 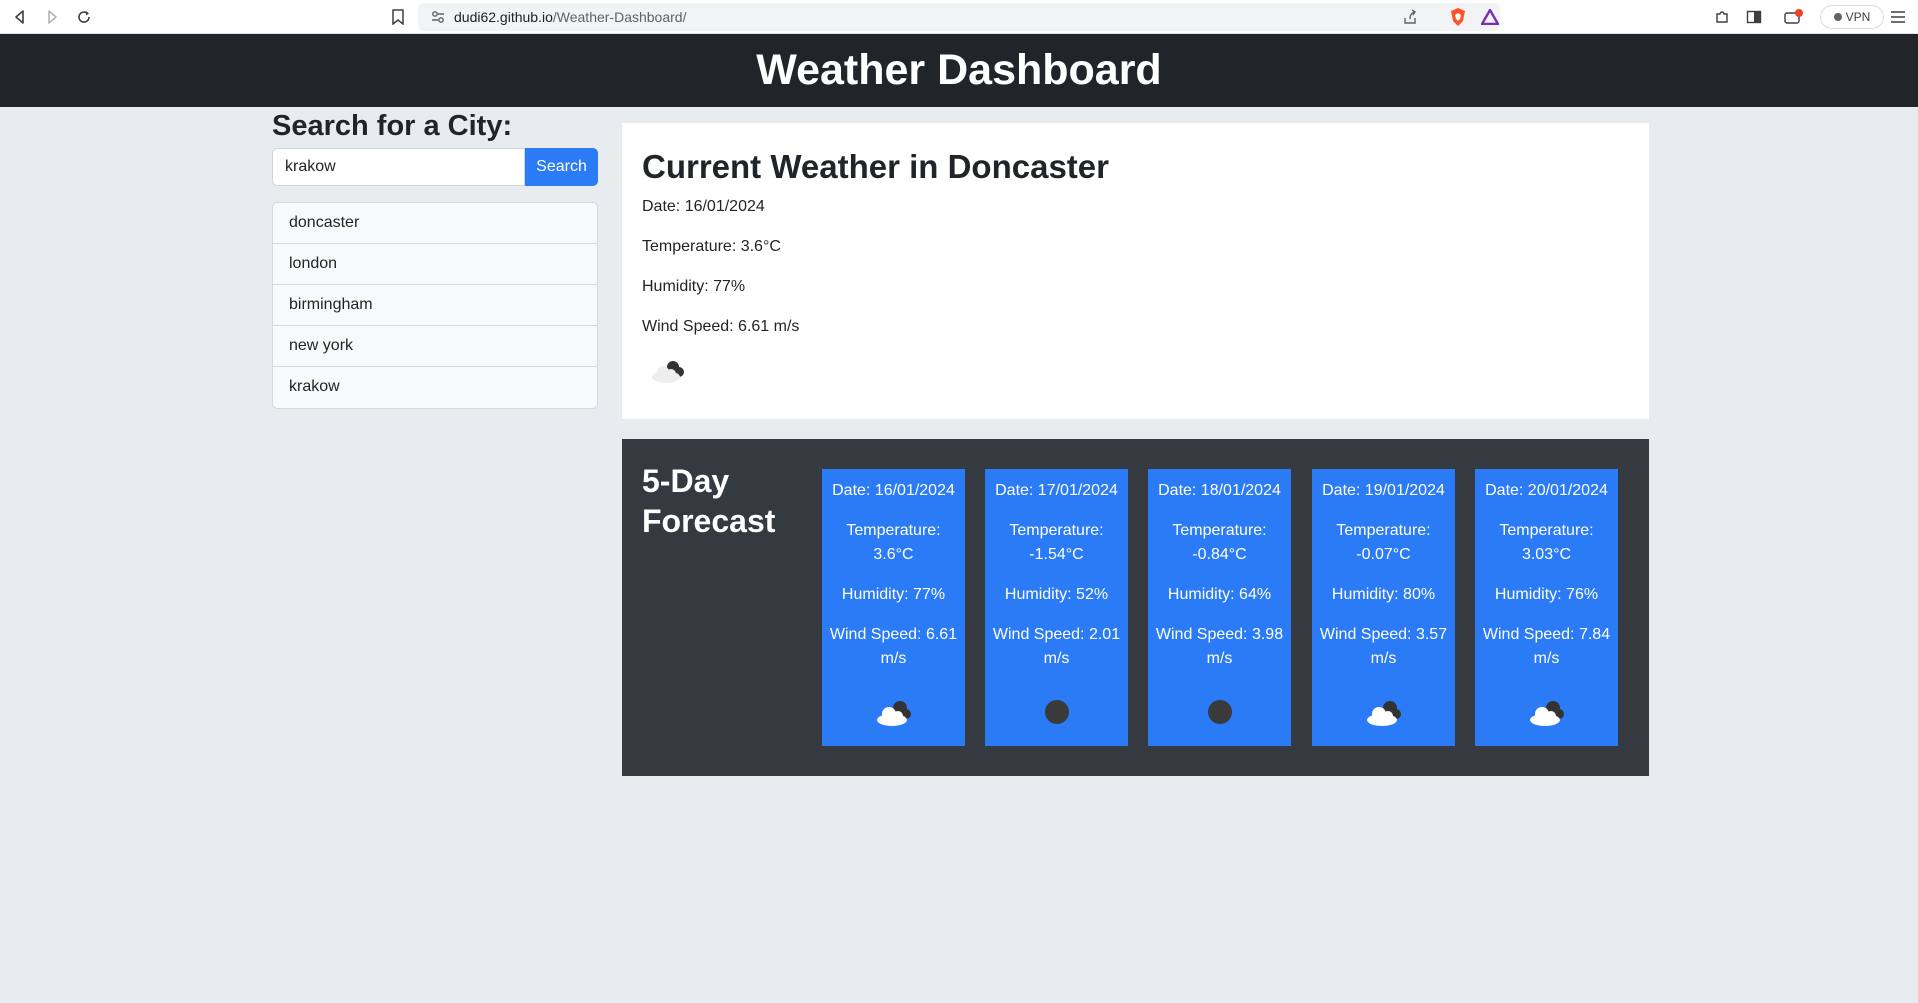 I want to click on history-item-new-york: new york, so click(x=435, y=346).